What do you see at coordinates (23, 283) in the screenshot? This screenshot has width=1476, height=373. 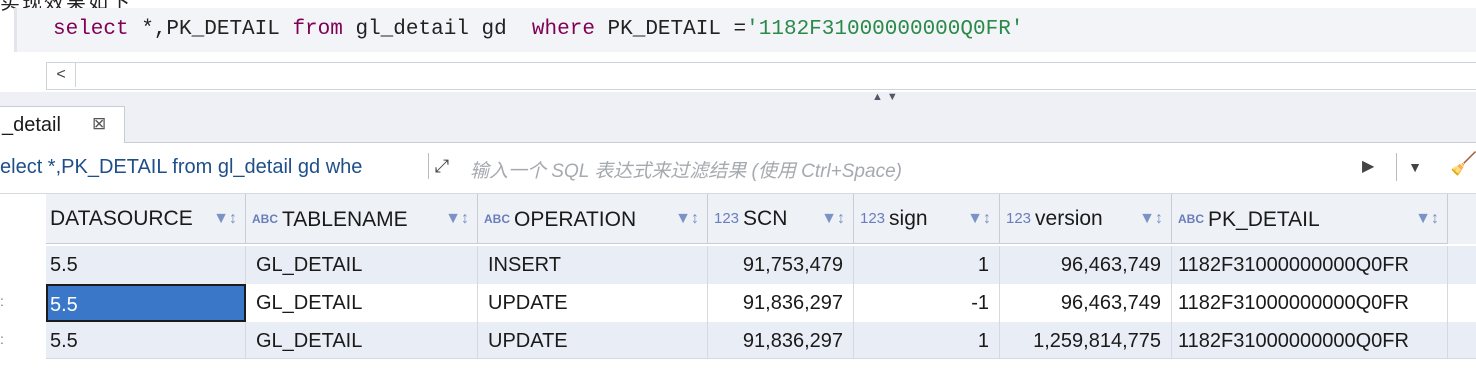 I see `row-gutter: : :` at bounding box center [23, 283].